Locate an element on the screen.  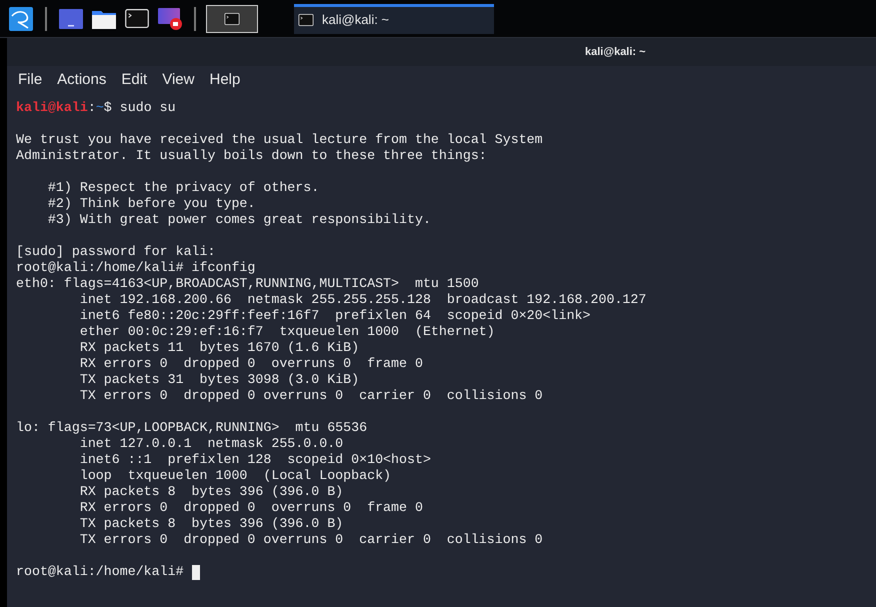
terminal-line: #1) Respect the privacy of others. is located at coordinates (183, 188).